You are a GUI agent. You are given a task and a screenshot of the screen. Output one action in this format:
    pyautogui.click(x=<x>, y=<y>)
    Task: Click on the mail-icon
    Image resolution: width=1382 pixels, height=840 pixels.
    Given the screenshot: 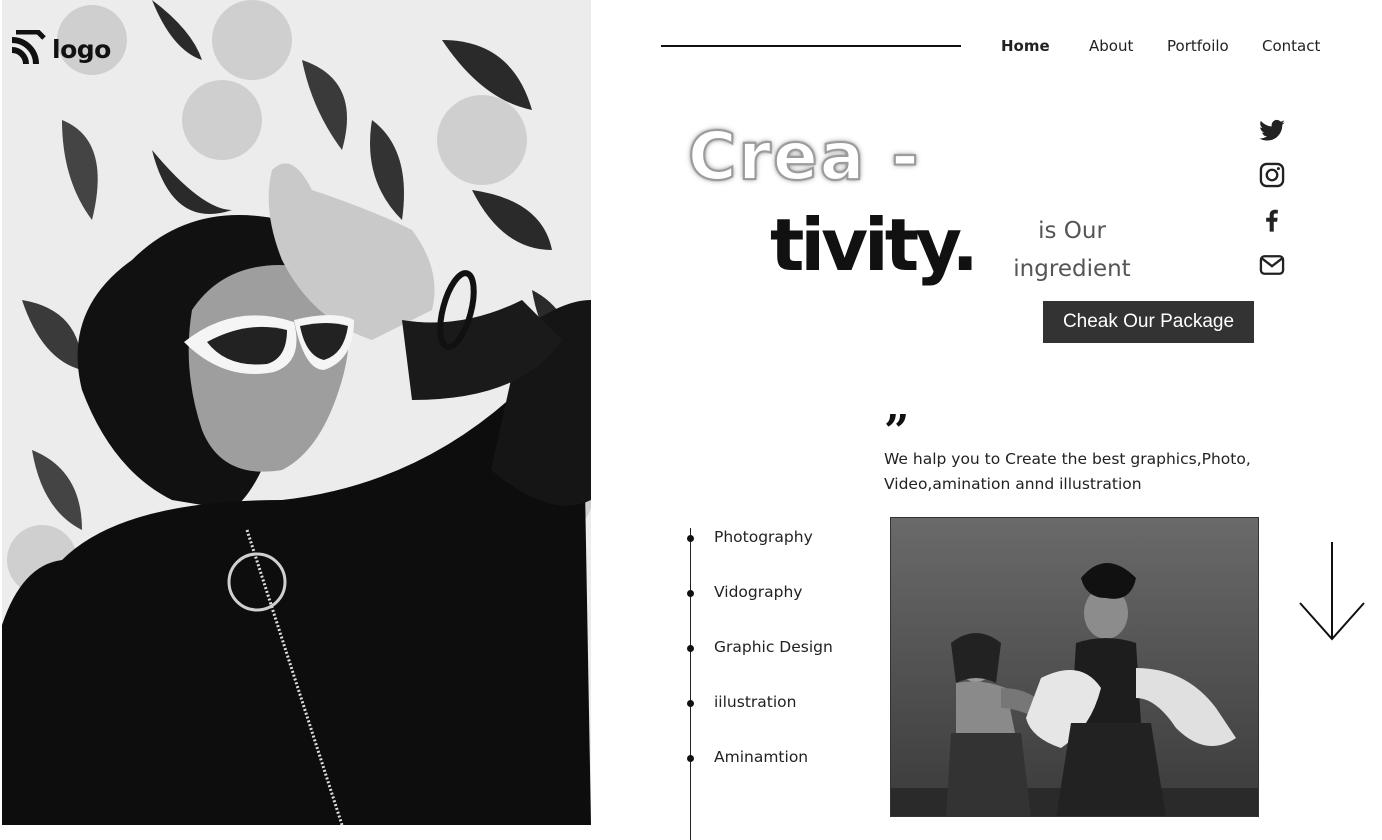 What is the action you would take?
    pyautogui.click(x=1272, y=265)
    